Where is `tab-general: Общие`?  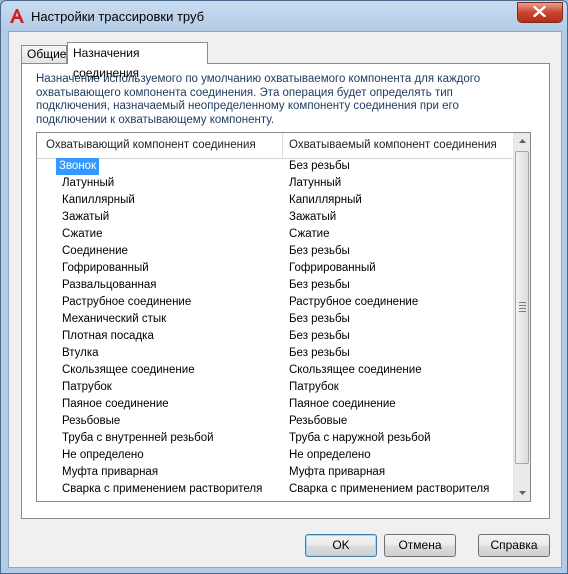
tab-general: Общие is located at coordinates (44, 54).